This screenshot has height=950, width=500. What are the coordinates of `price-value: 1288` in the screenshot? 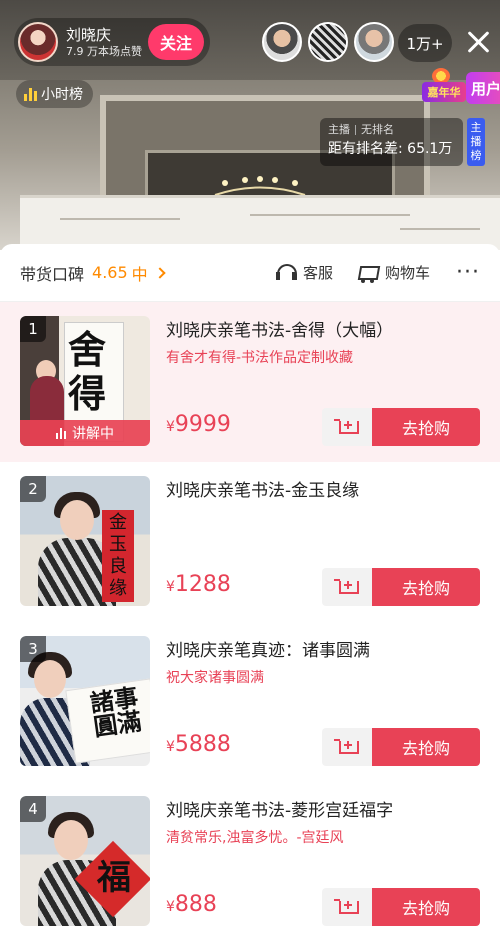 It's located at (202, 584).